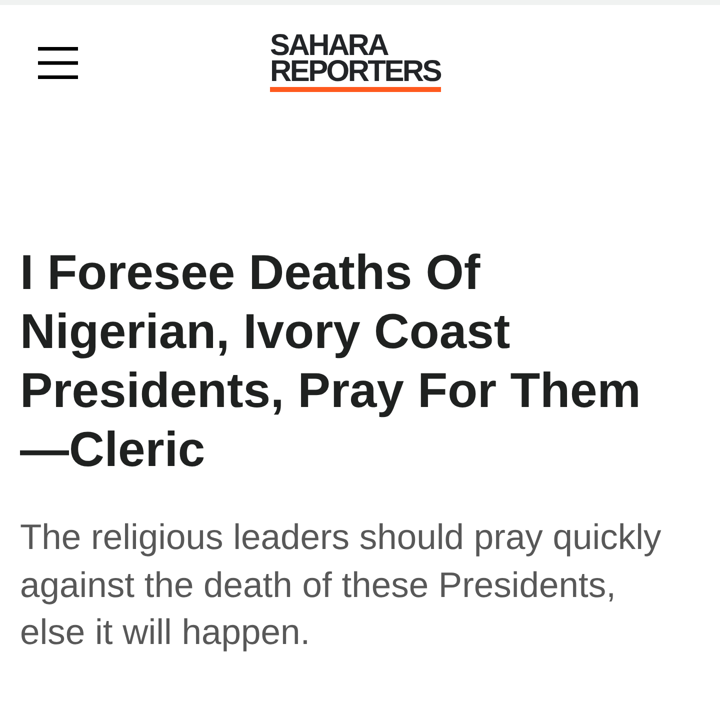  I want to click on menu-icon, so click(58, 62).